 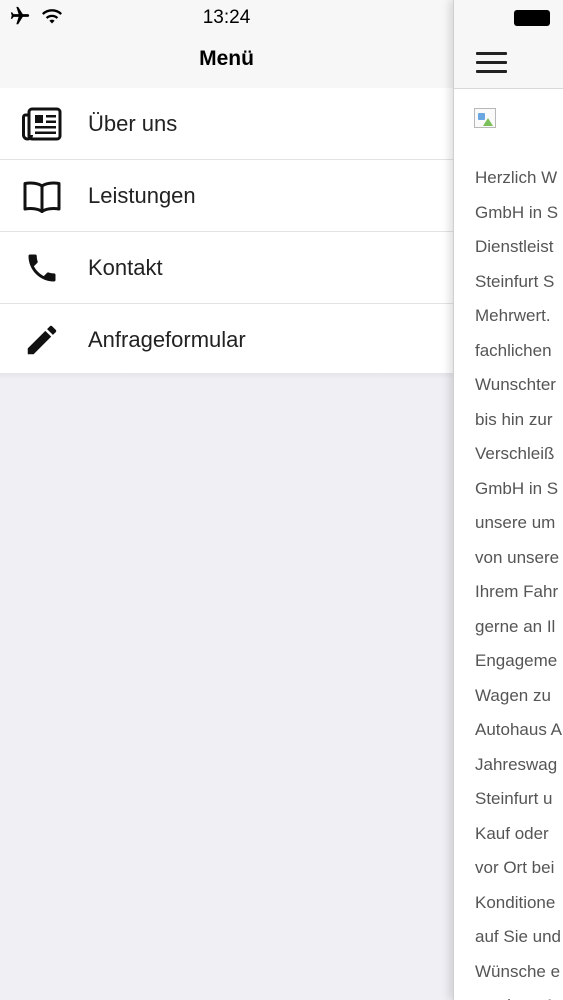 I want to click on text-line: Dienstleist, so click(x=514, y=246).